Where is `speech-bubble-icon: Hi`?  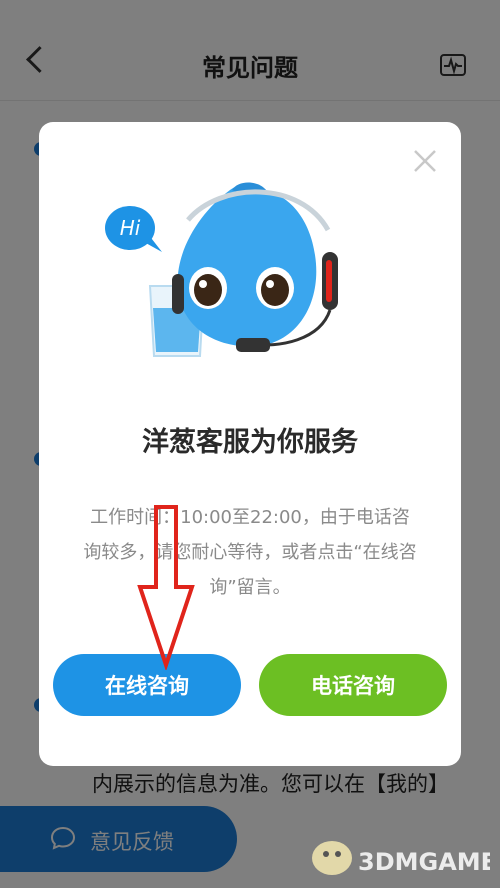
speech-bubble-icon: Hi is located at coordinates (133, 229).